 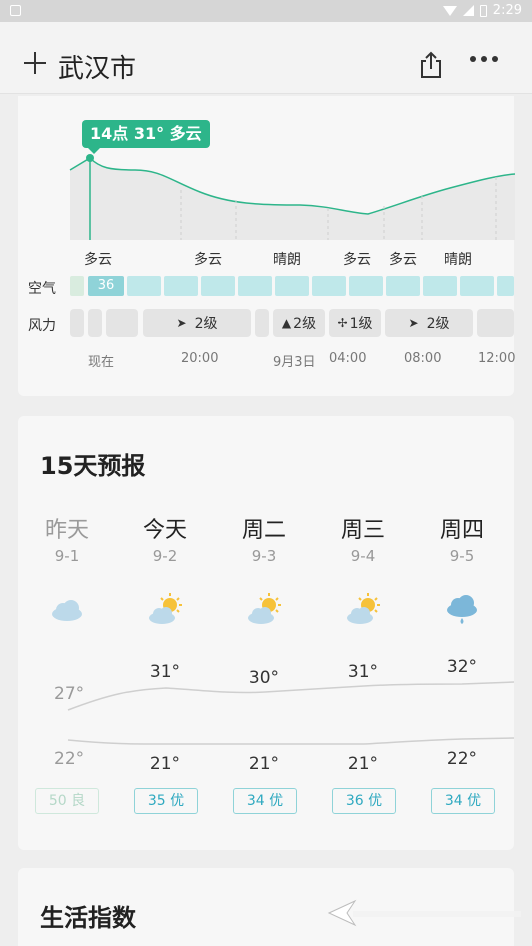 I want to click on app-bar: 武汉市, so click(x=266, y=58).